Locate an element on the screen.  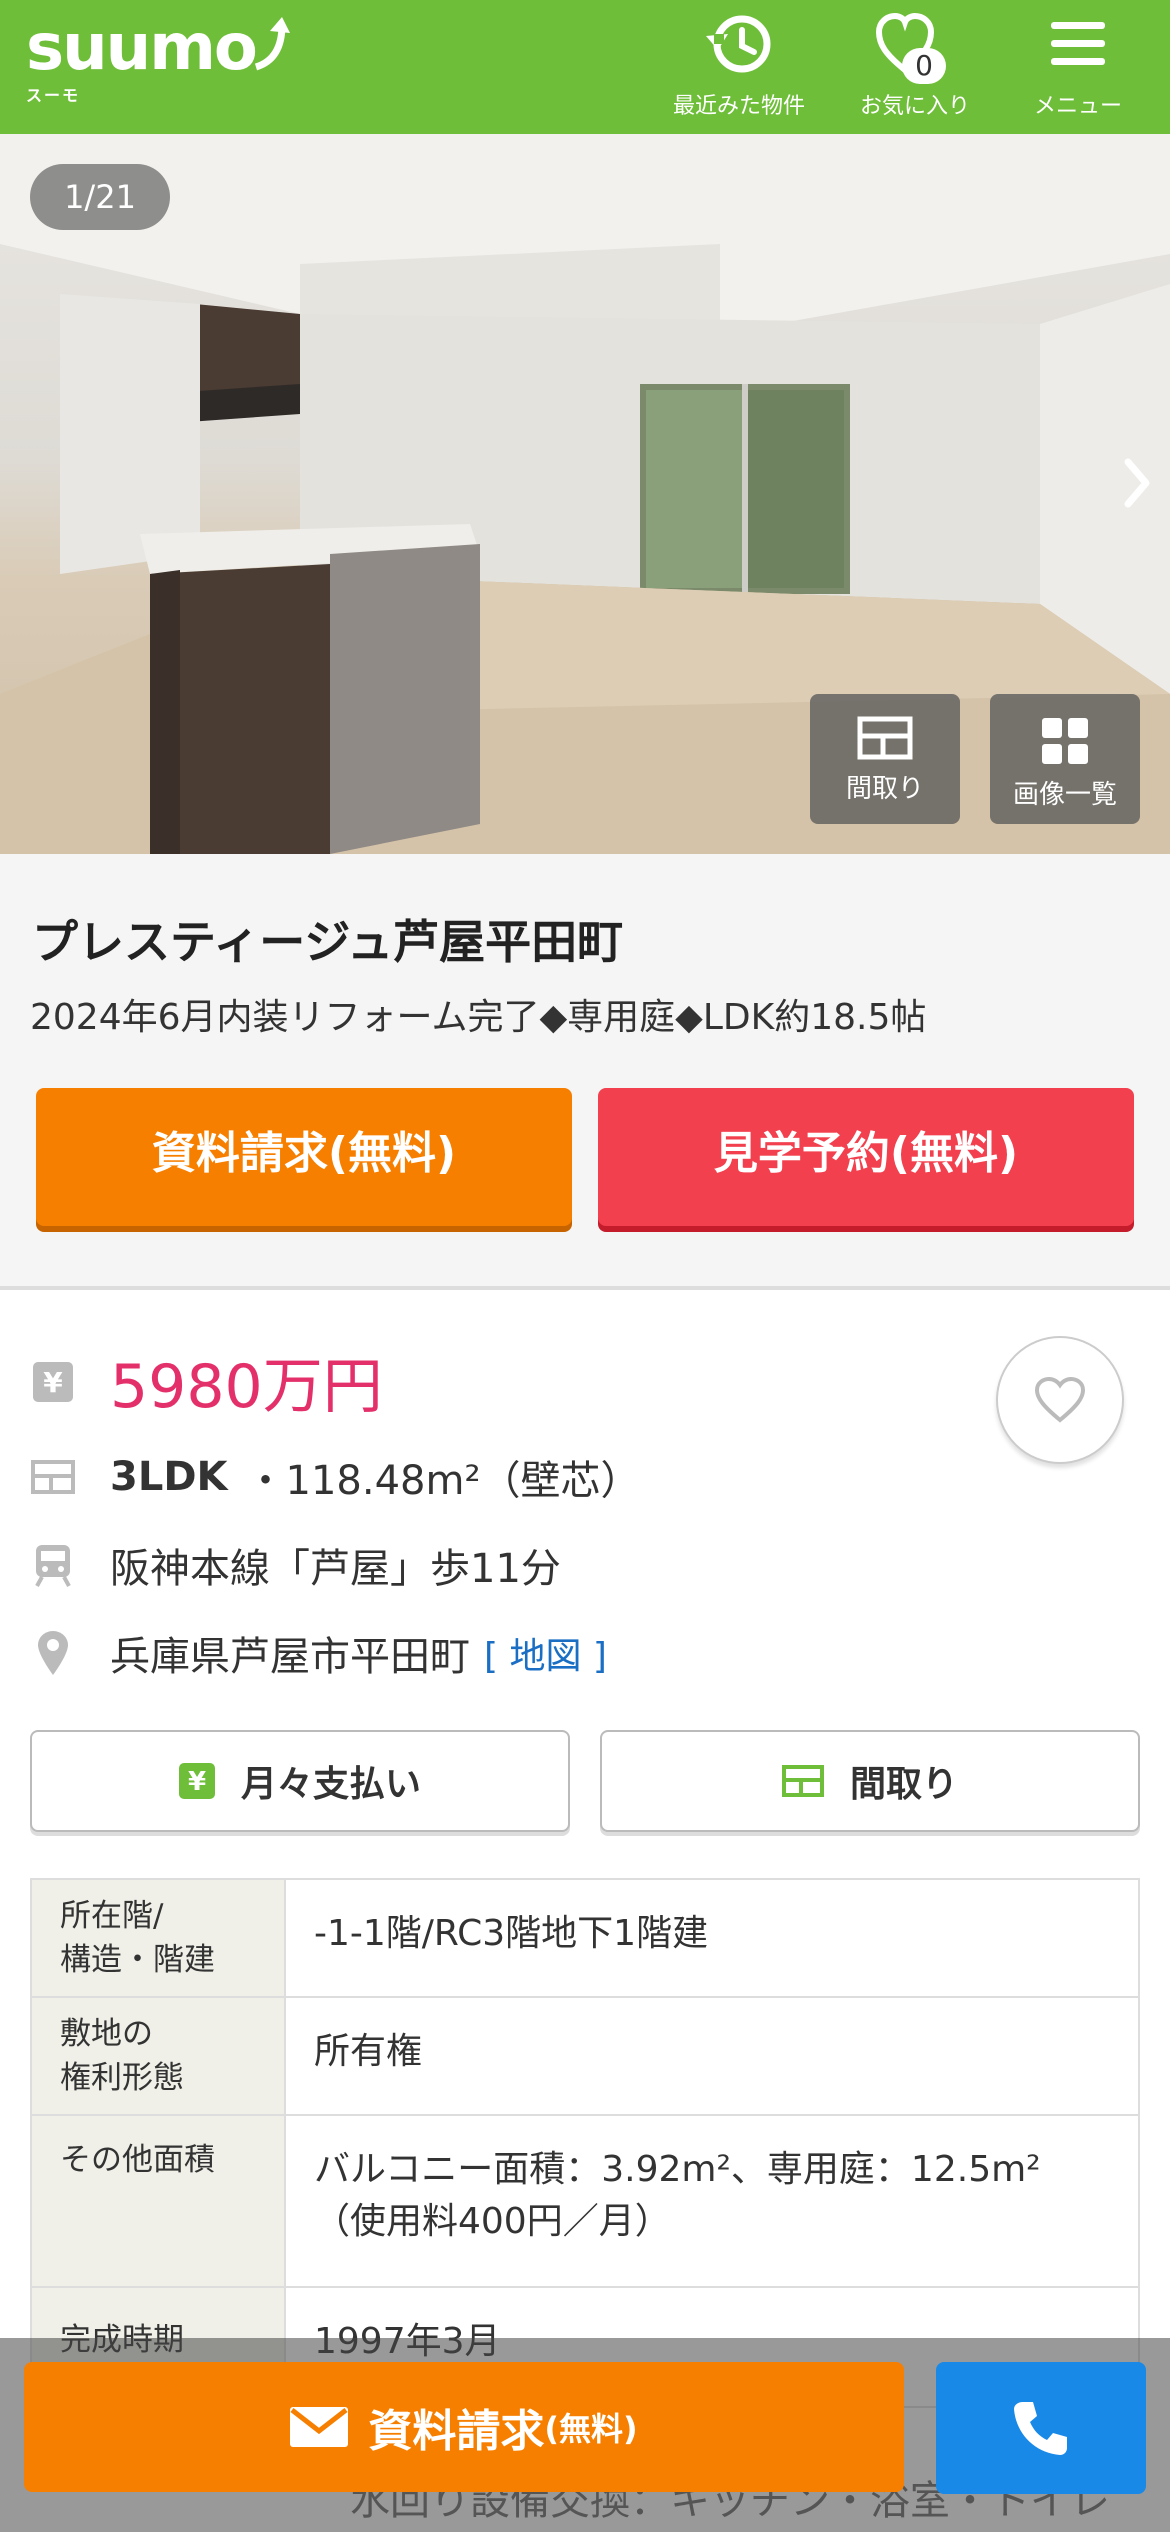
photo-floorplan-label: 間取り is located at coordinates (884, 789).